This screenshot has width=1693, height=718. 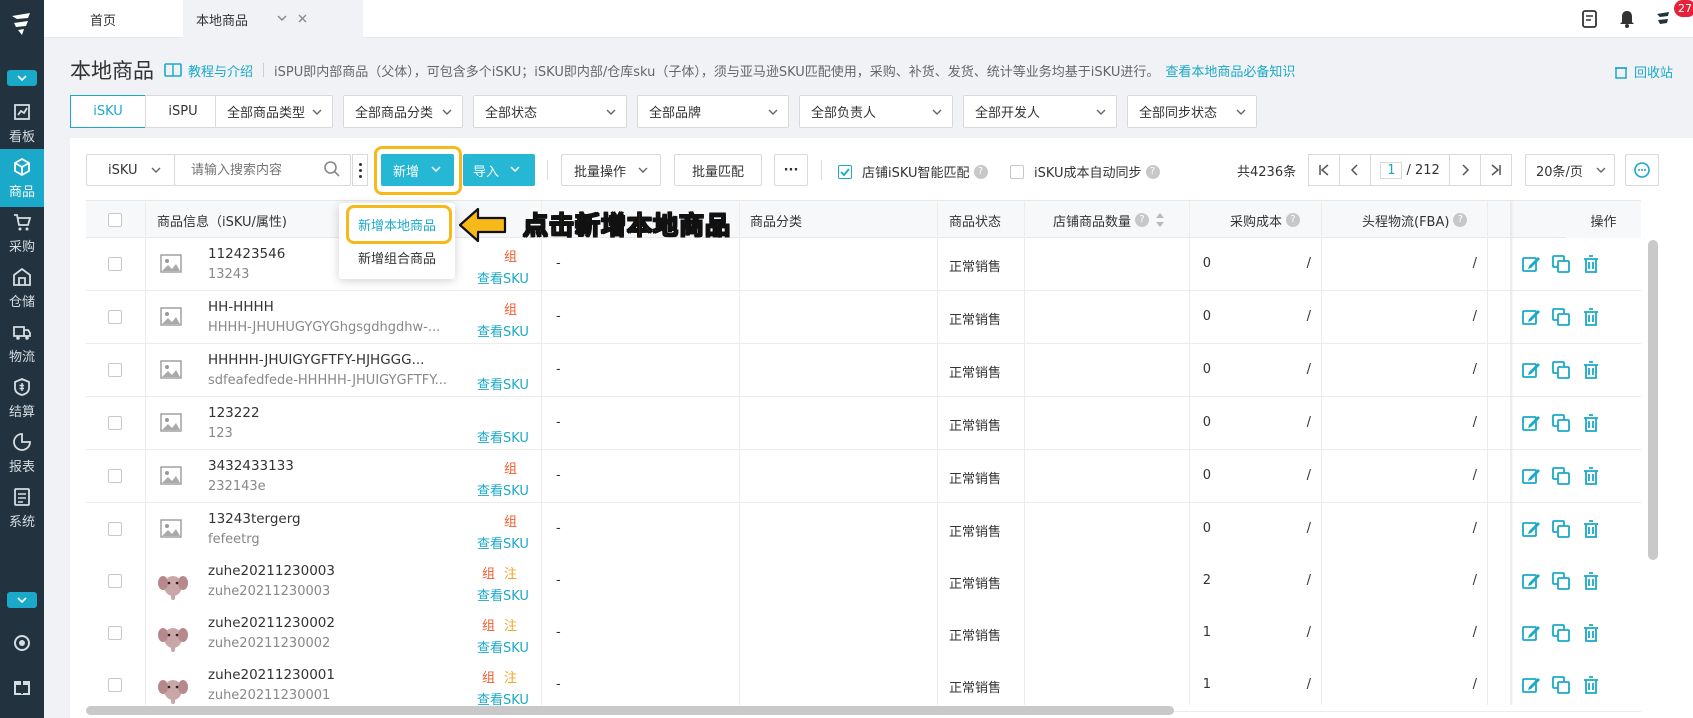 What do you see at coordinates (22, 453) in the screenshot?
I see `sidebar-item-report: 报表` at bounding box center [22, 453].